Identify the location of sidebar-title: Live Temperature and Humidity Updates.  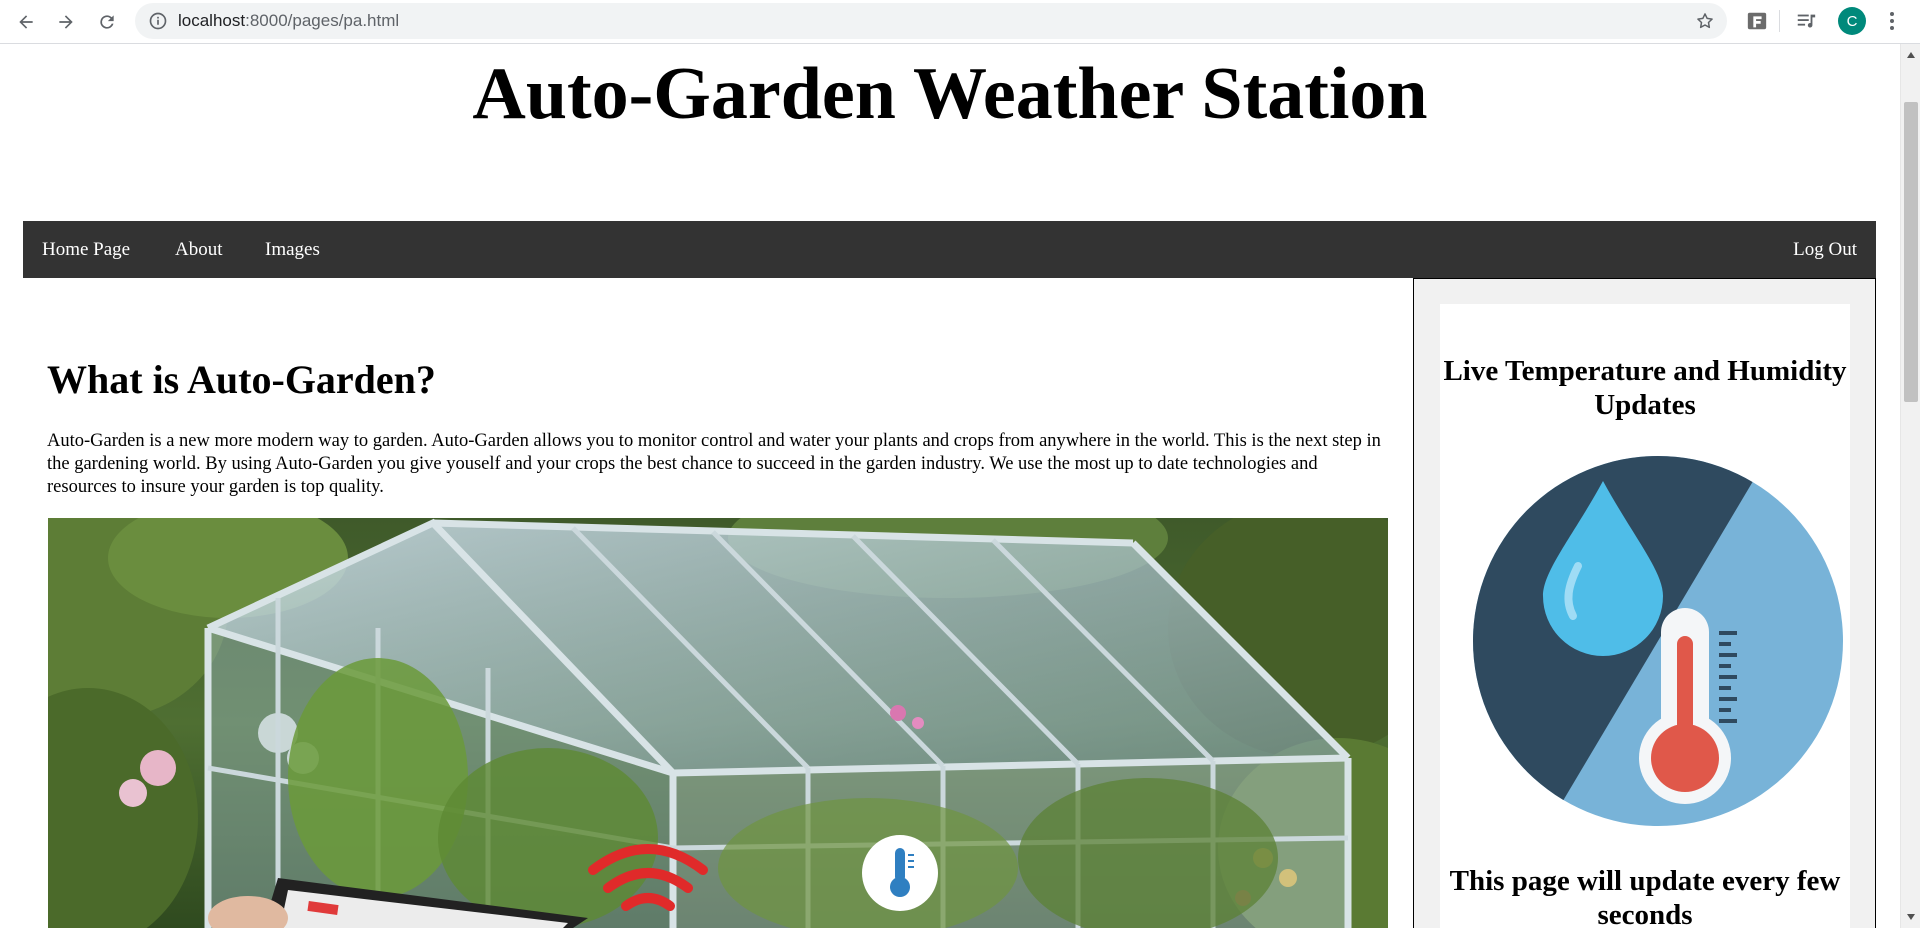
(1645, 388).